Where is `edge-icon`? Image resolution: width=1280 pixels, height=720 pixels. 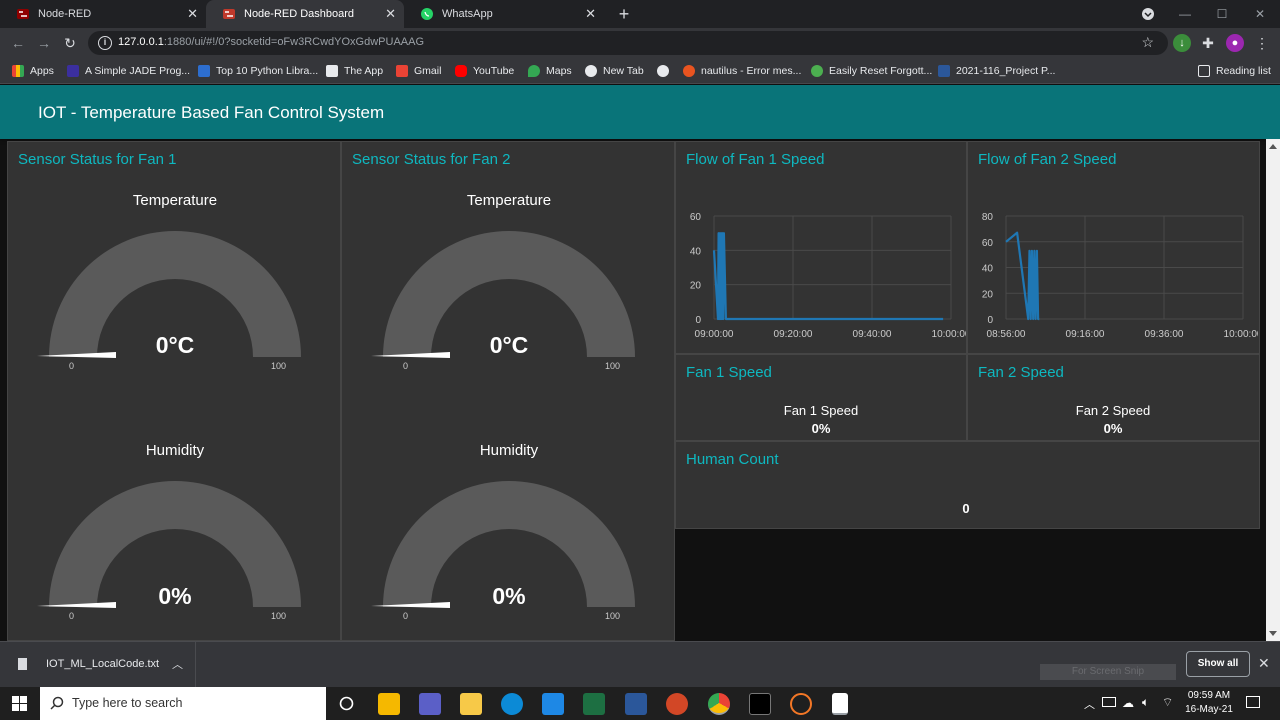
edge-icon is located at coordinates (512, 704).